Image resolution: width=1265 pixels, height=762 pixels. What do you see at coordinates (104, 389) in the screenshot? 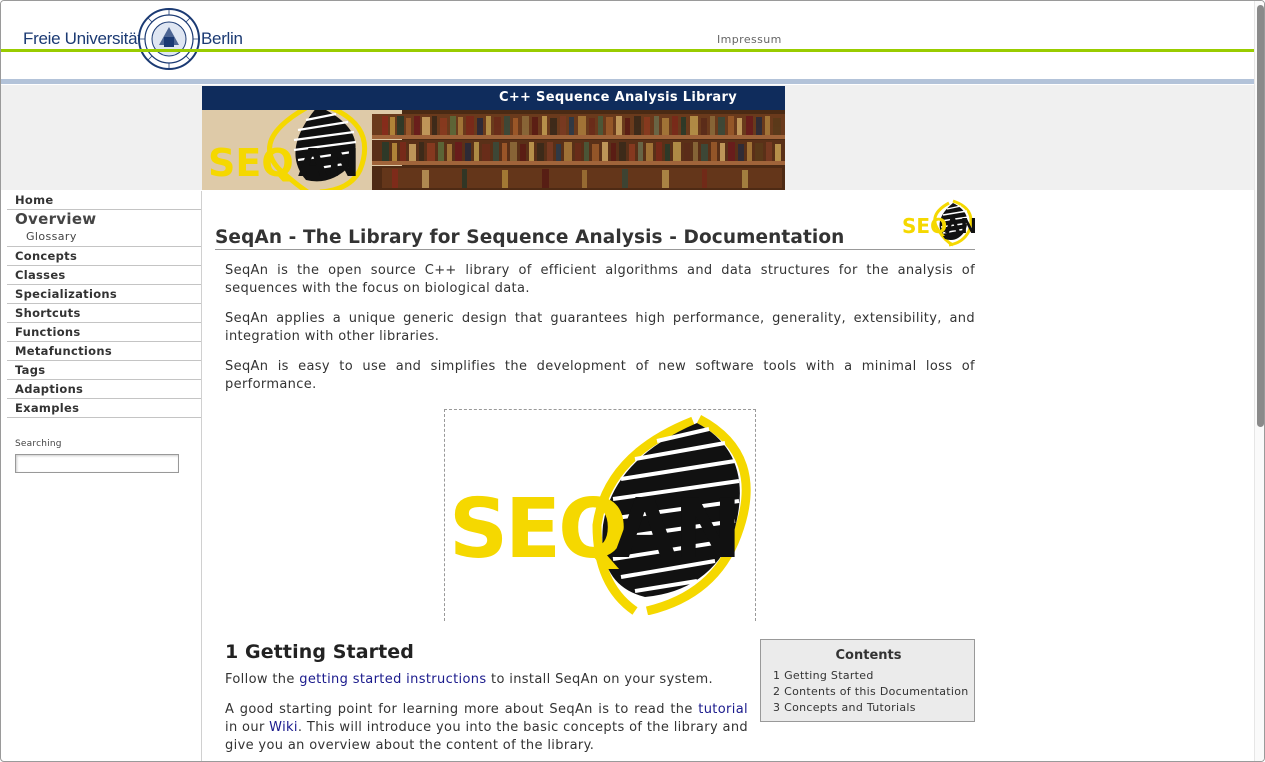
I see `nav-item-adaptions: Adaptions` at bounding box center [104, 389].